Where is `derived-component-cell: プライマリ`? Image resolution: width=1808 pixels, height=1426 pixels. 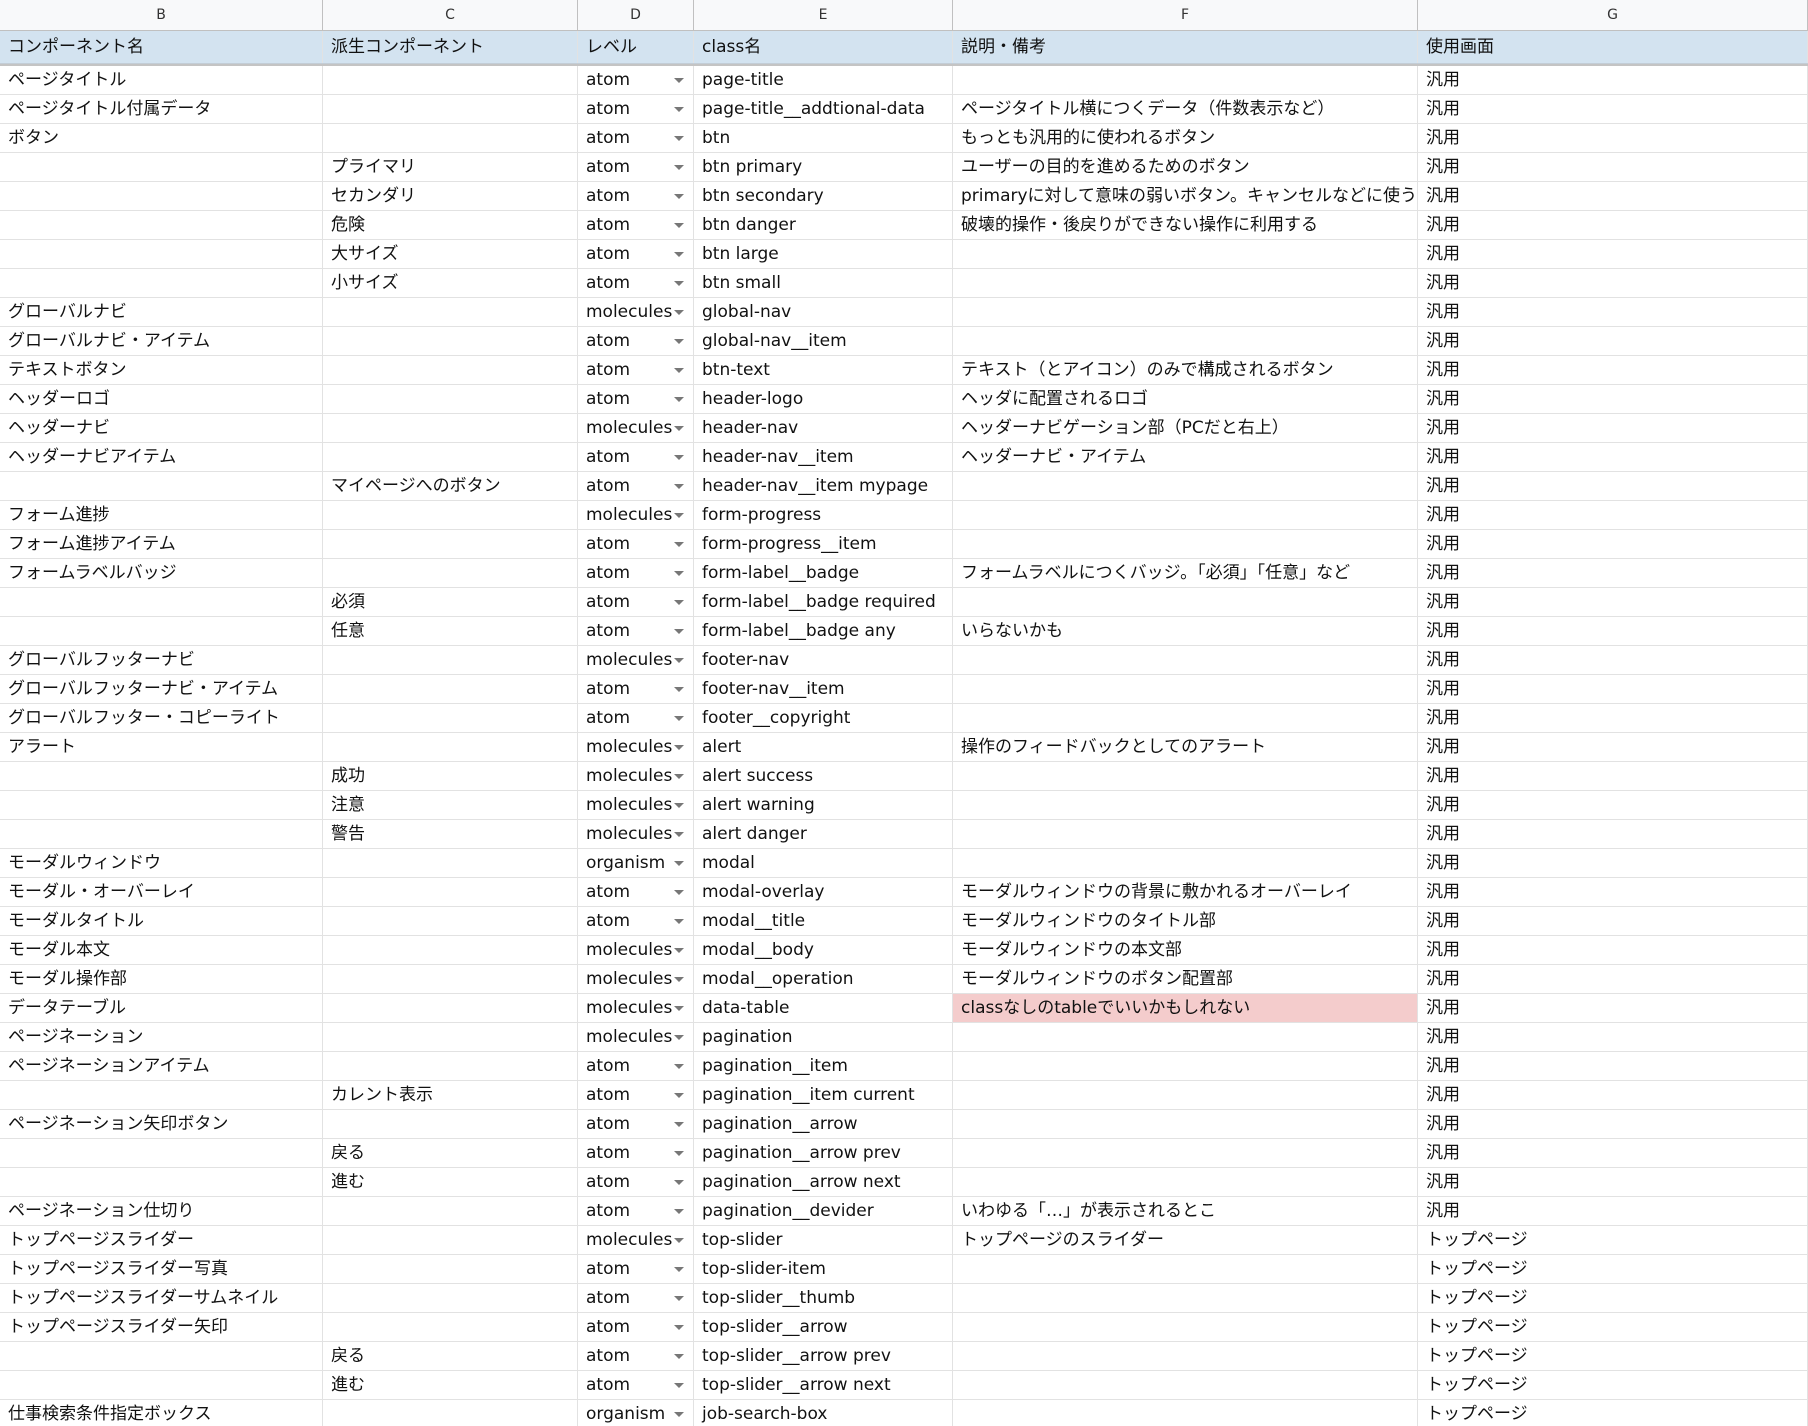 derived-component-cell: プライマリ is located at coordinates (450, 167).